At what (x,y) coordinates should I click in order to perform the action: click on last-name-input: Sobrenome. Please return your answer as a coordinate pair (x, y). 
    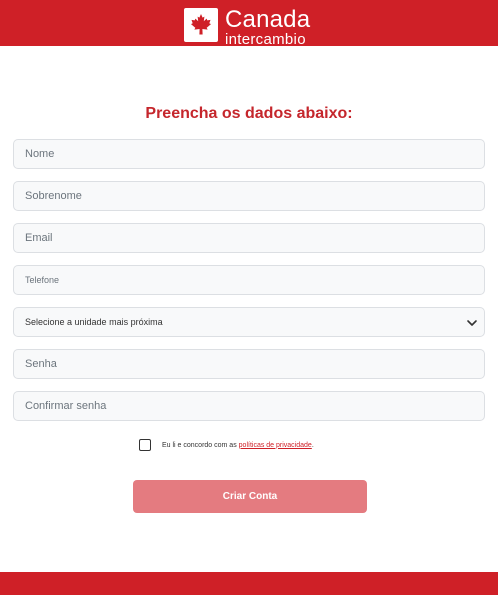
    Looking at the image, I should click on (249, 196).